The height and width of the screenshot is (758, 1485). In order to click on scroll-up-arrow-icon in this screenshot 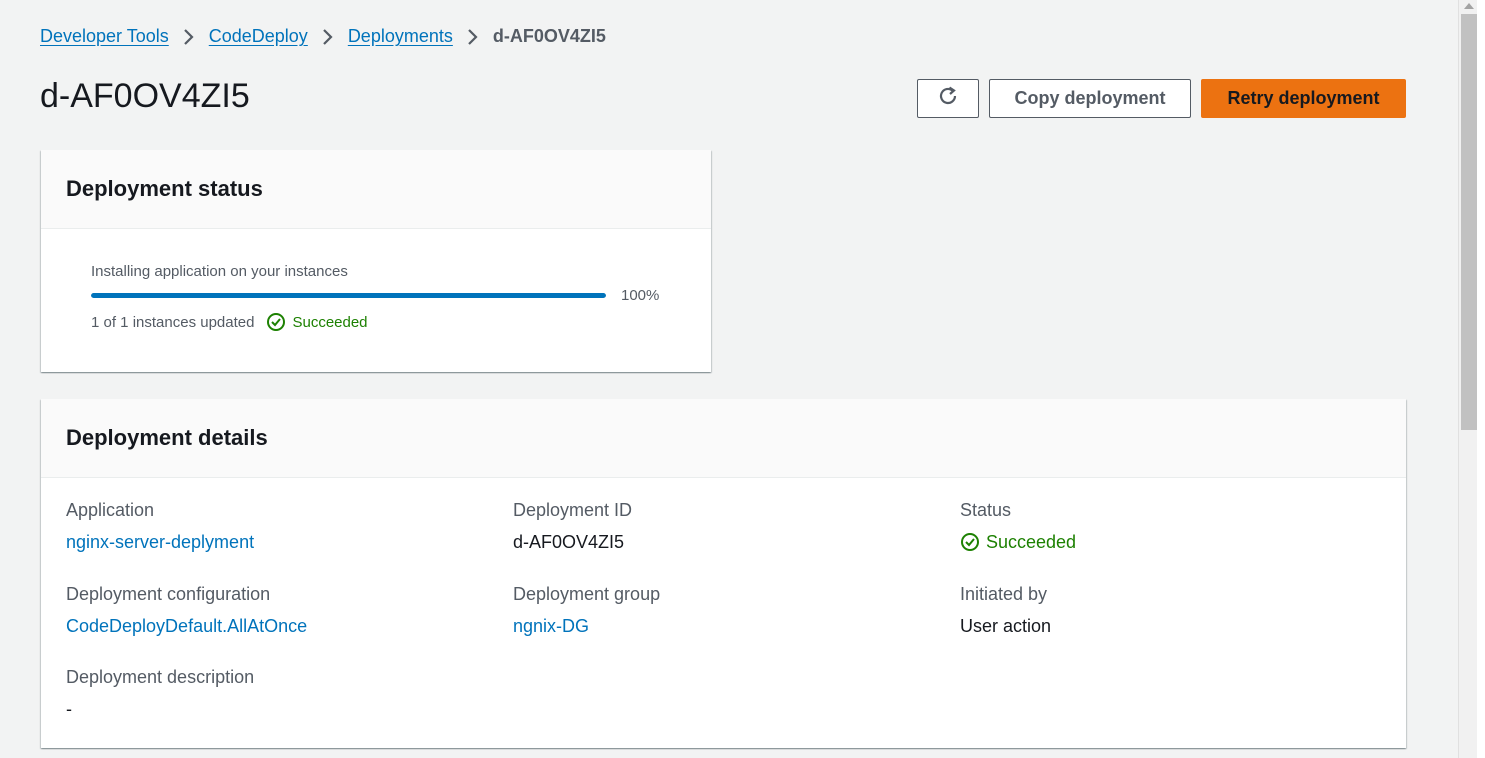, I will do `click(1469, 6)`.